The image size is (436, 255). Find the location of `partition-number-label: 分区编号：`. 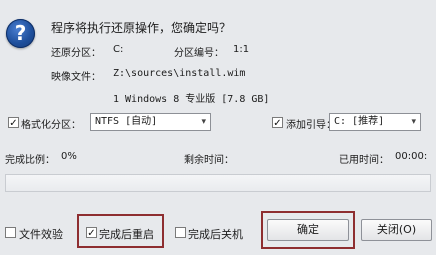

partition-number-label: 分区编号： is located at coordinates (199, 53).